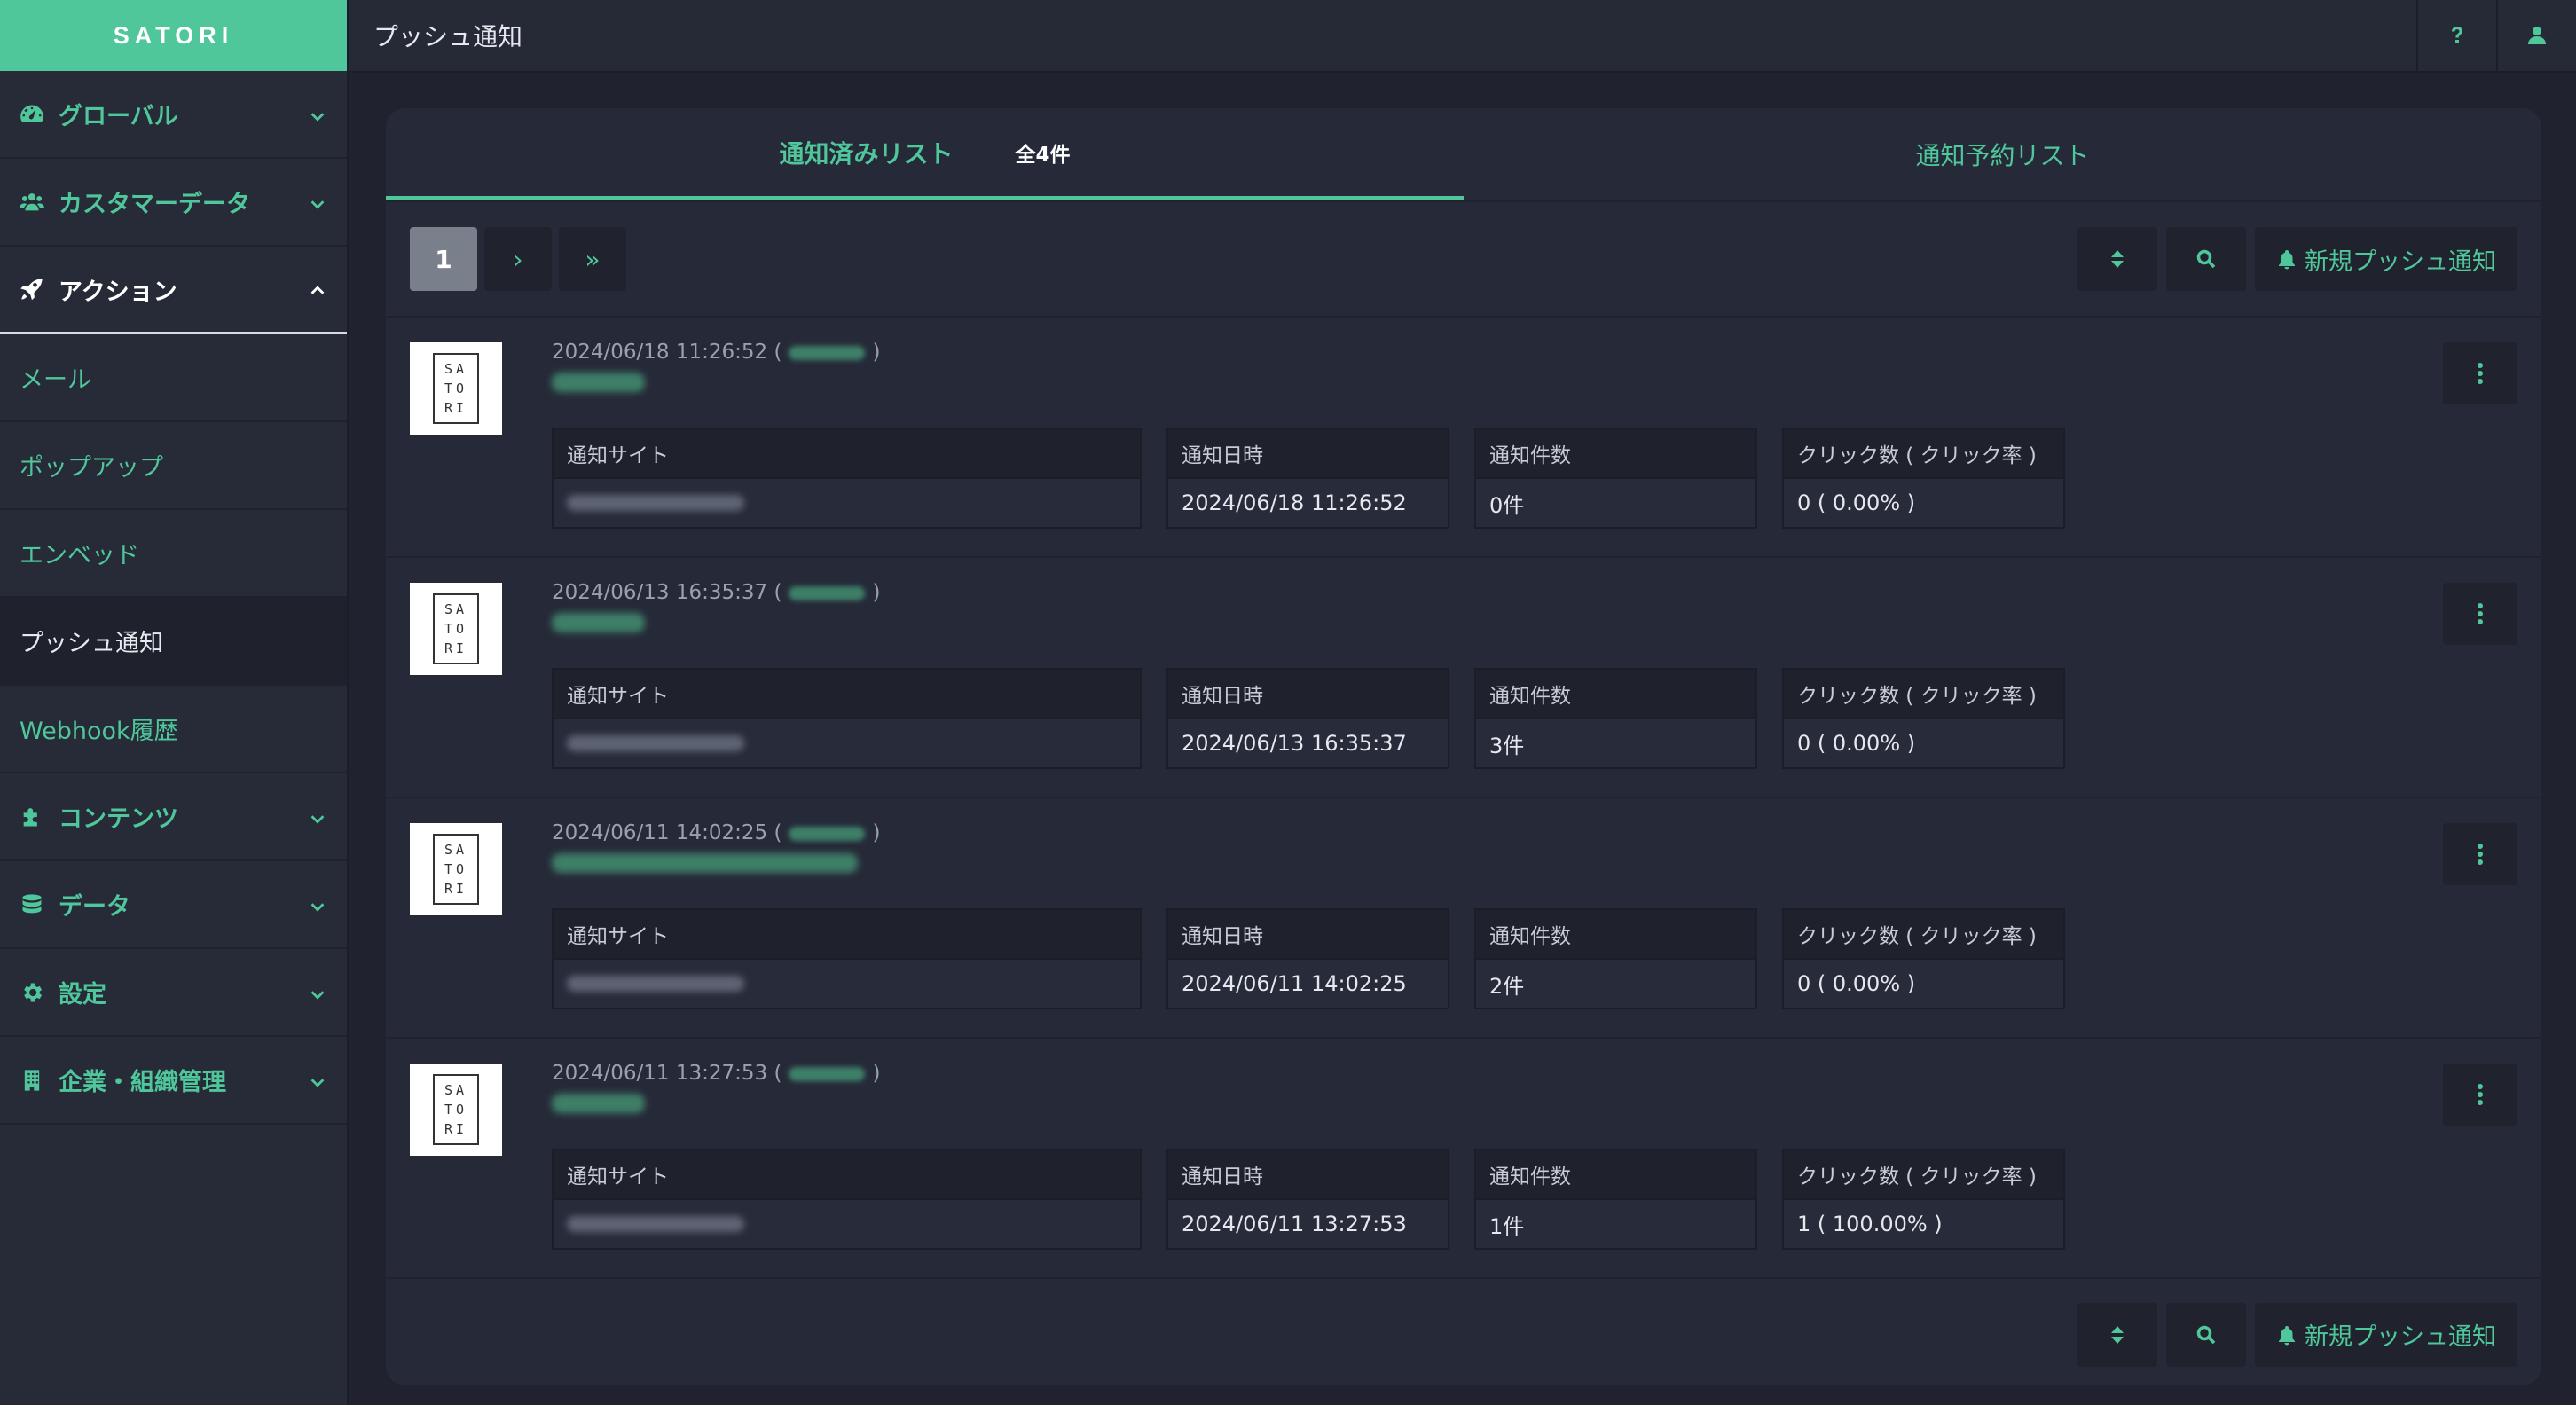 This screenshot has width=2576, height=1405. What do you see at coordinates (32, 905) in the screenshot?
I see `database-icon` at bounding box center [32, 905].